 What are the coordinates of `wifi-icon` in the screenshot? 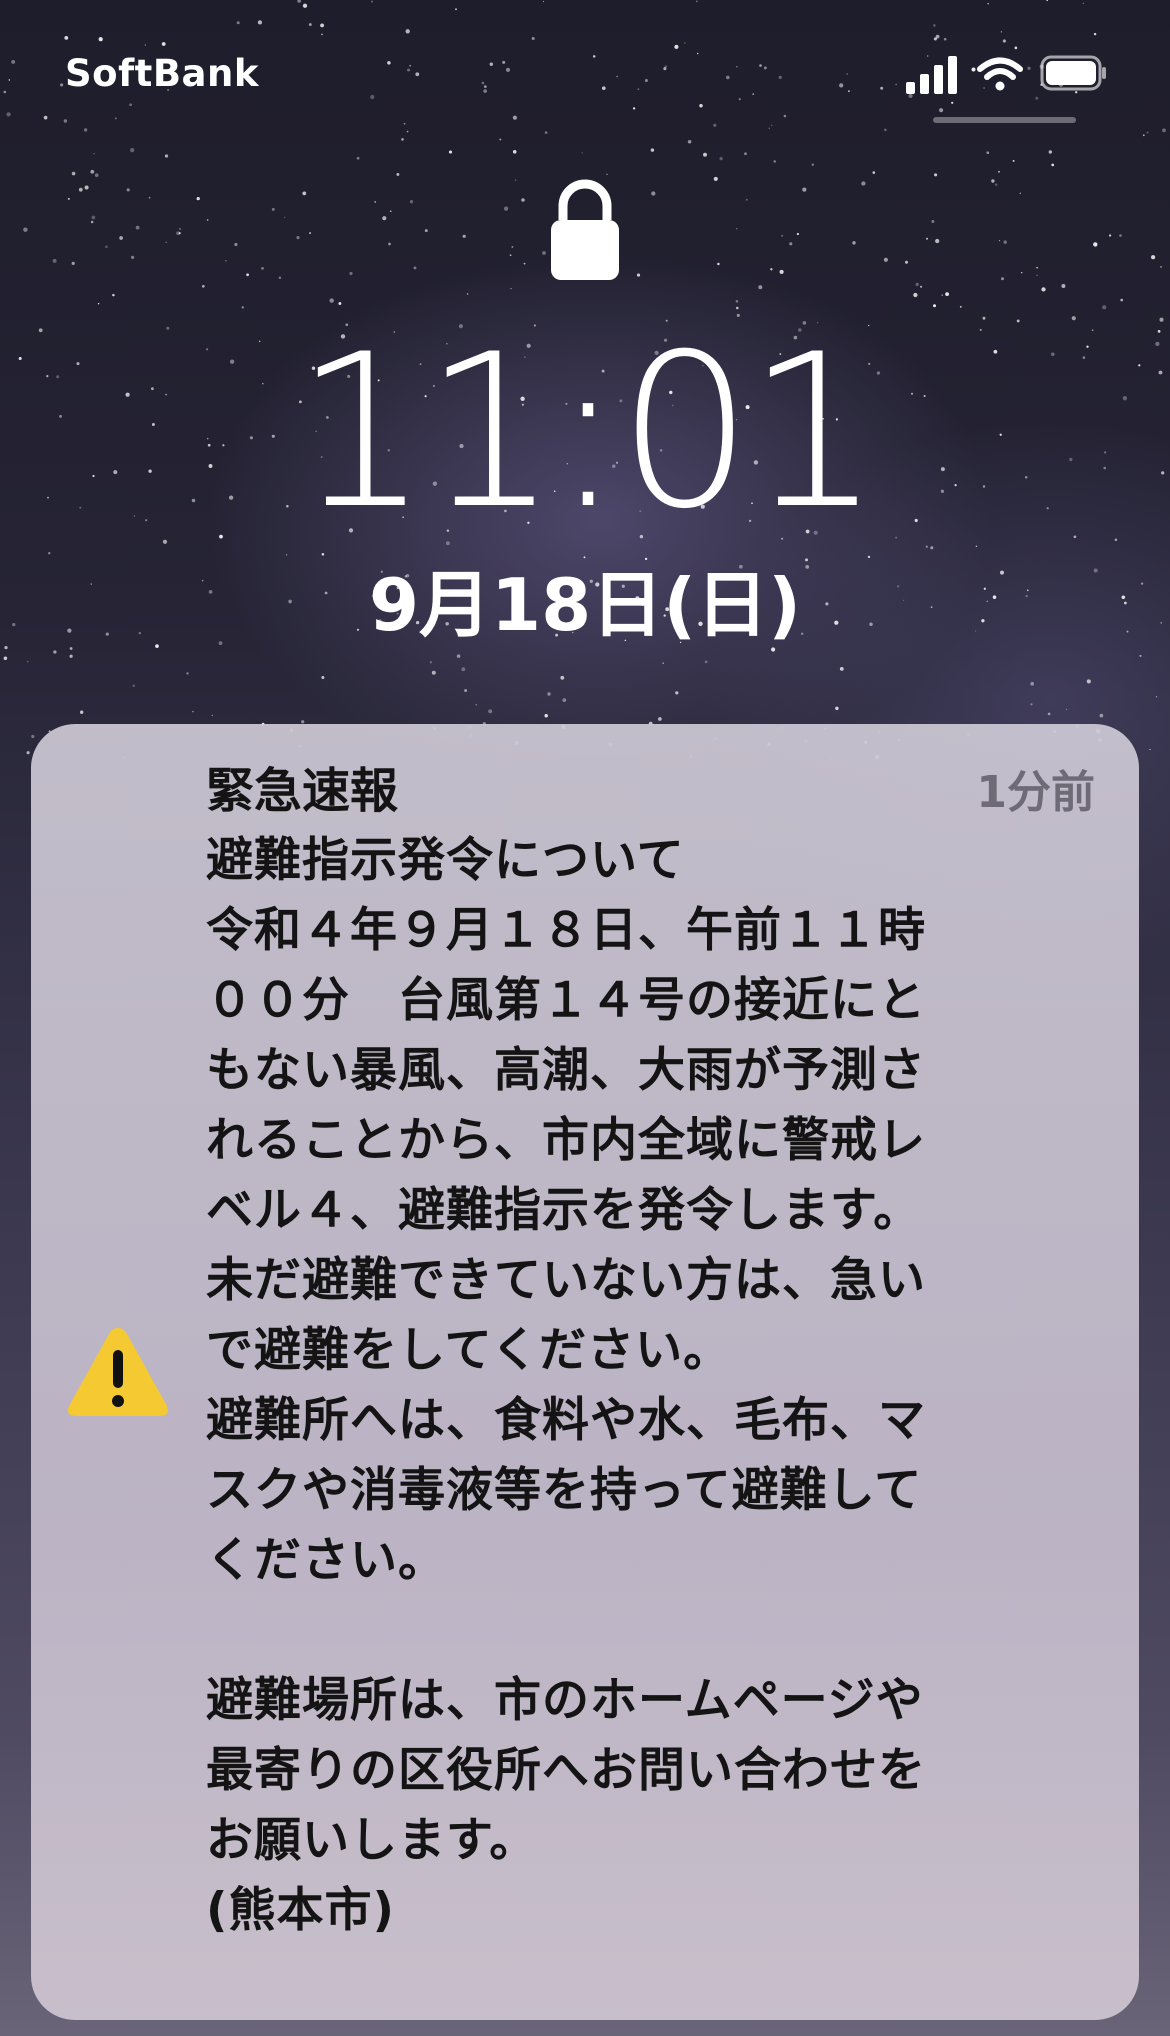 It's located at (1000, 74).